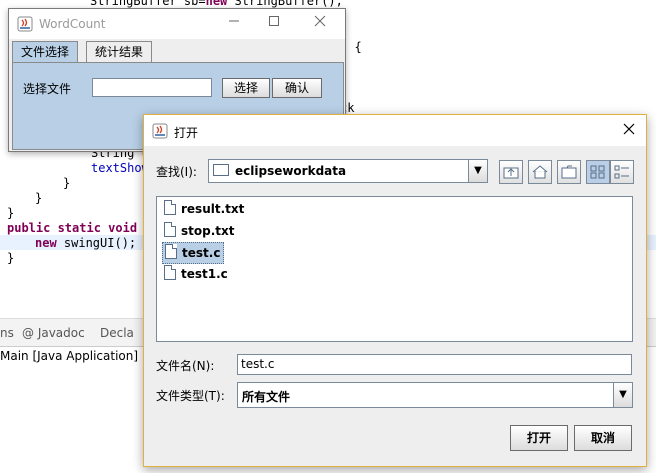  What do you see at coordinates (274, 21) in the screenshot?
I see `maximize-icon` at bounding box center [274, 21].